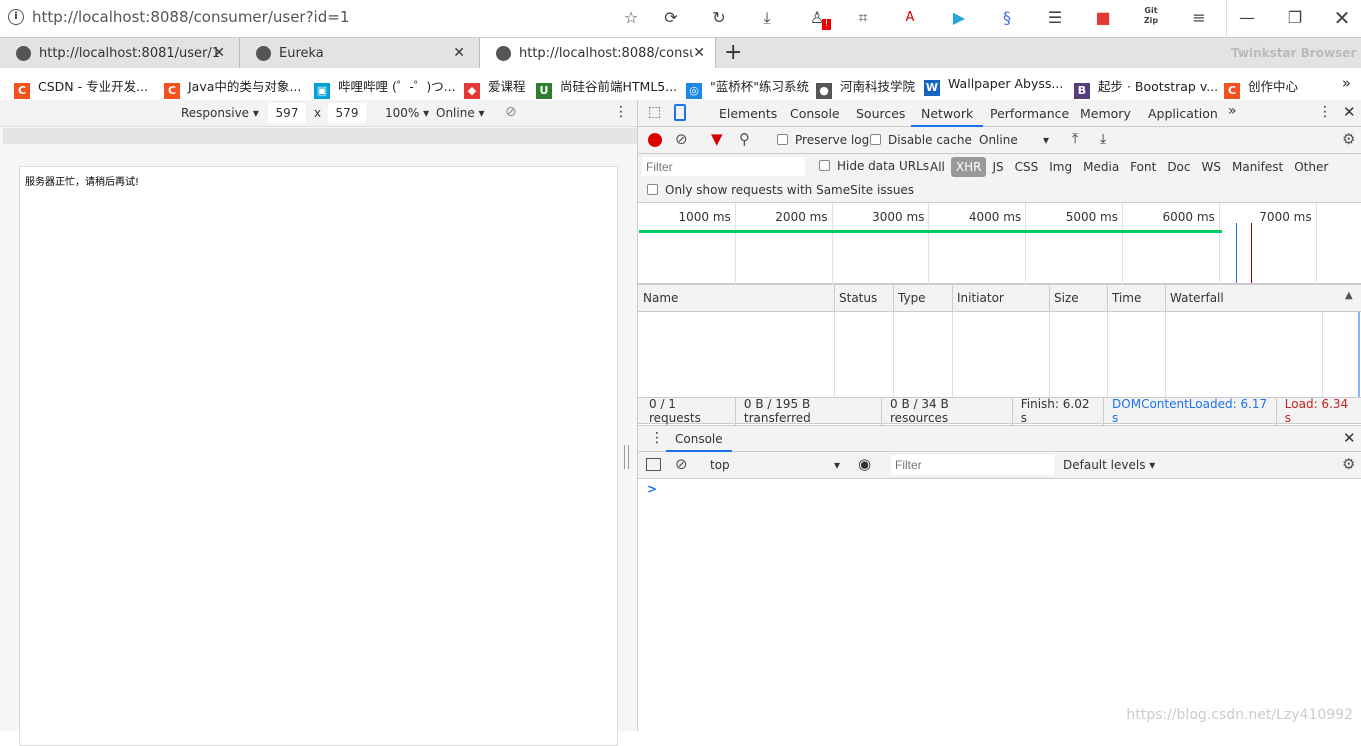  What do you see at coordinates (631, 18) in the screenshot?
I see `star-icon: ☆` at bounding box center [631, 18].